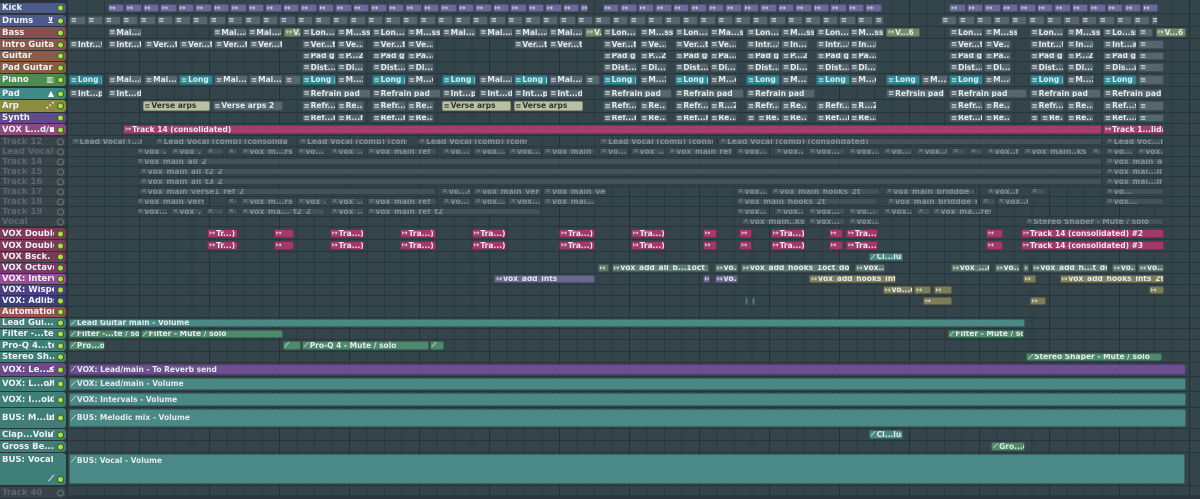  I want to click on playlist-clip: ✕vo..._3t, so click(863, 211).